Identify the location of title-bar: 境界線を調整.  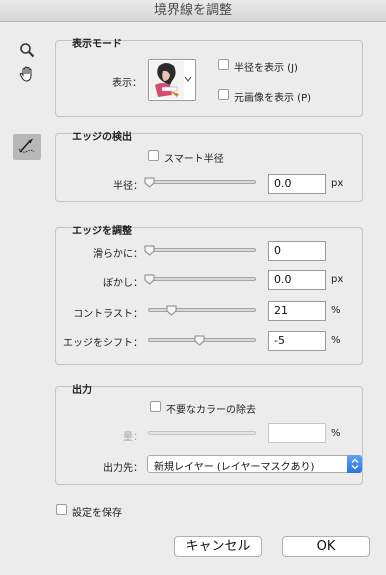
(193, 11).